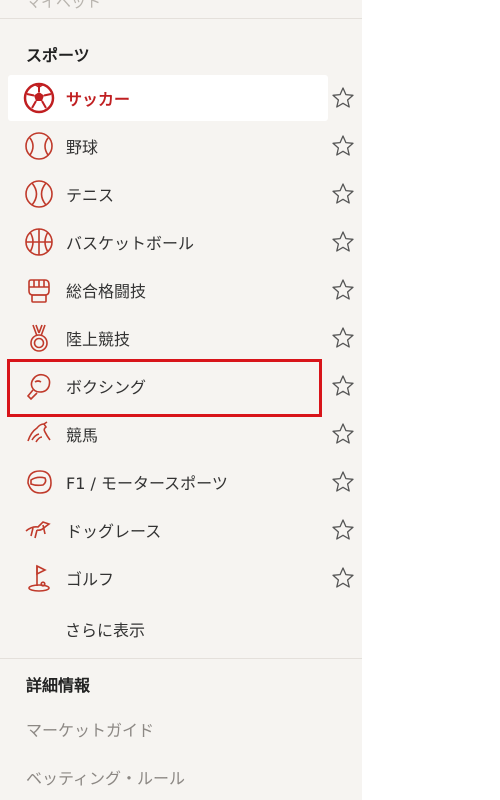 The height and width of the screenshot is (800, 500). What do you see at coordinates (39, 194) in the screenshot?
I see `tennis-ball-icon` at bounding box center [39, 194].